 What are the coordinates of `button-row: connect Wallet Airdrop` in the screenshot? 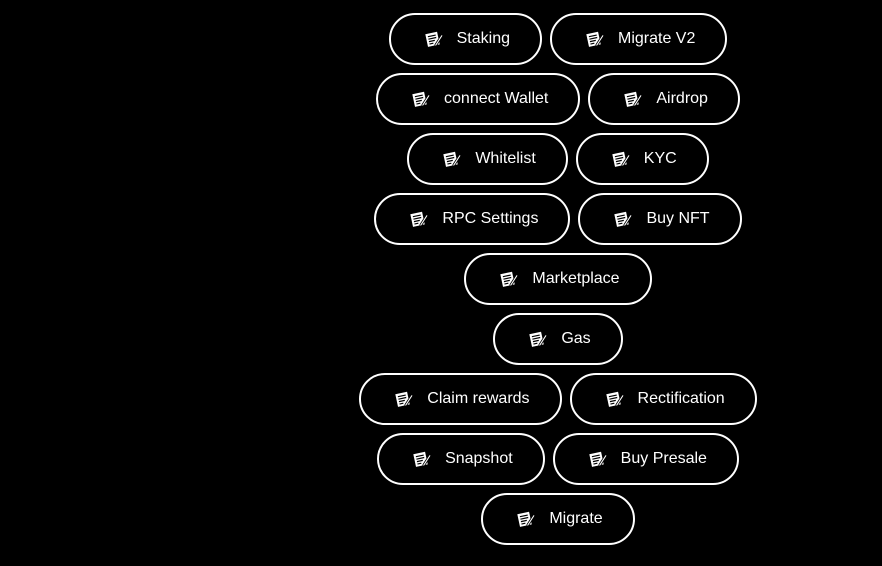 It's located at (558, 99).